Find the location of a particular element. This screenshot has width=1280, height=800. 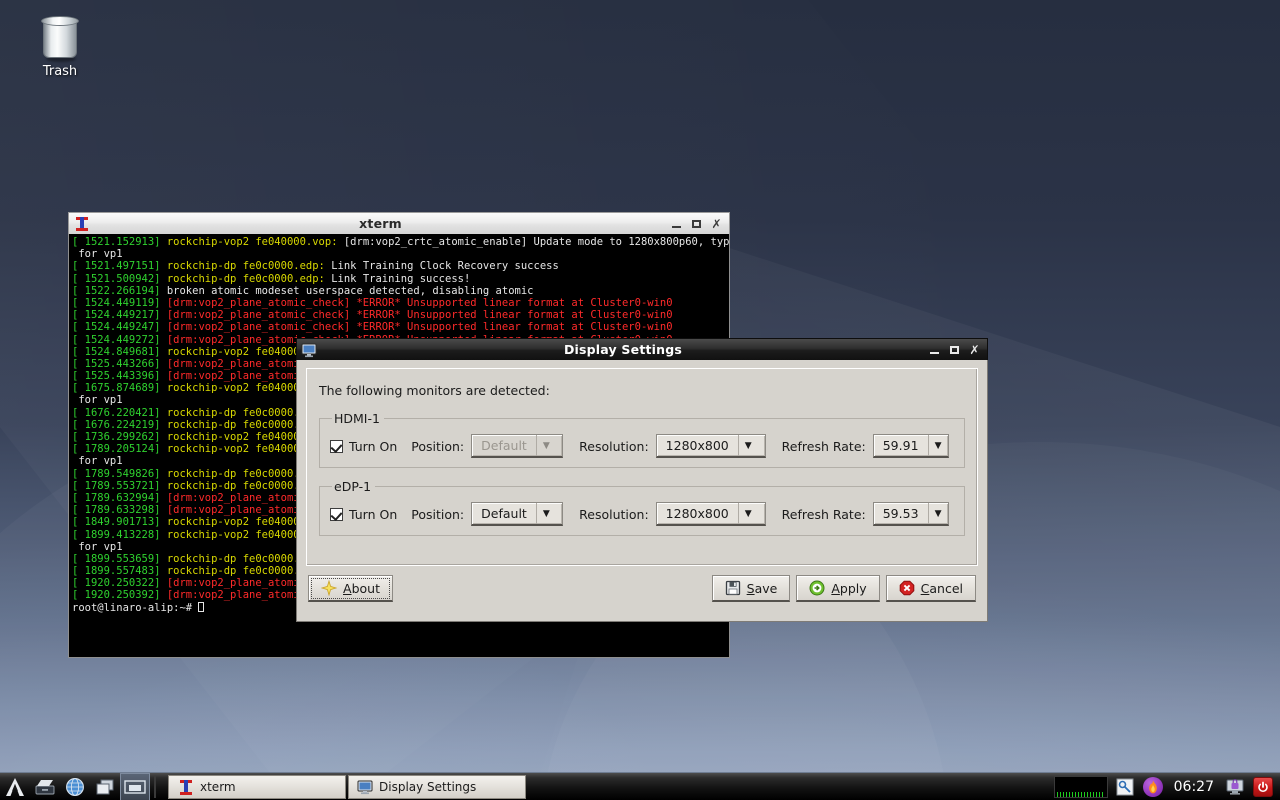

xterm-minimize-button is located at coordinates (676, 223).